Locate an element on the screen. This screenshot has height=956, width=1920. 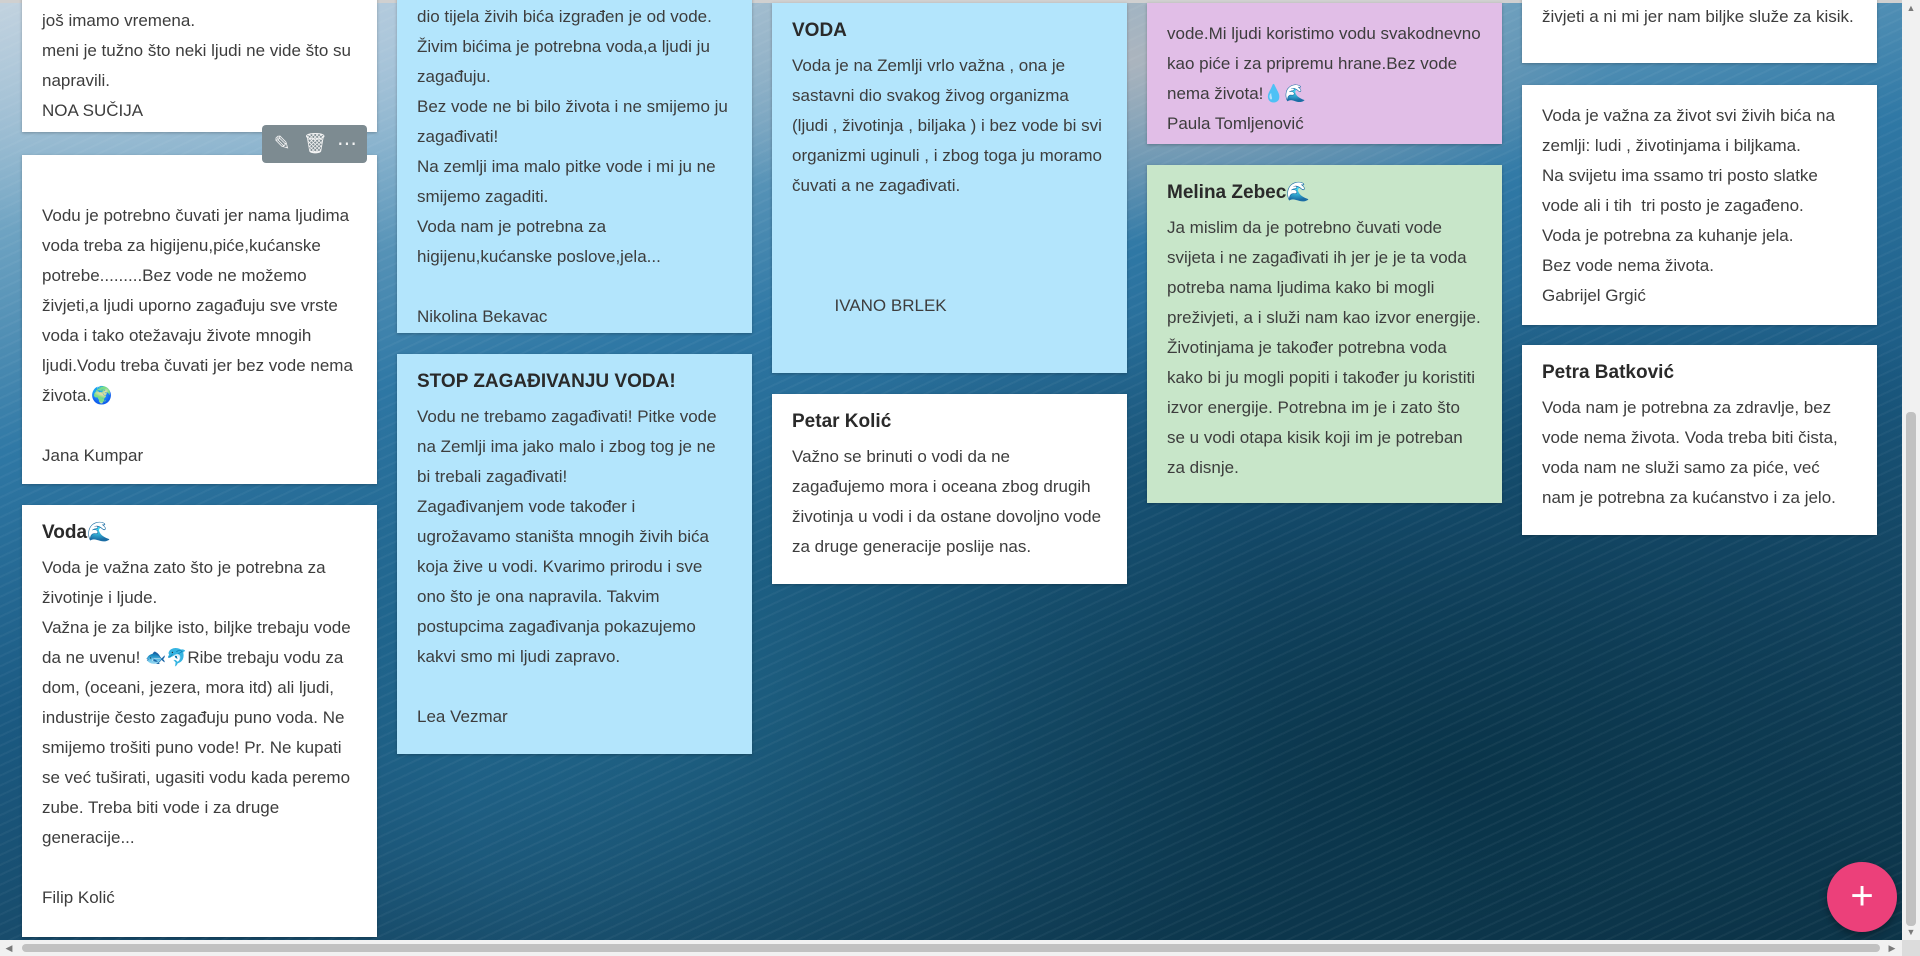
scrollbar-corner is located at coordinates (1911, 948).